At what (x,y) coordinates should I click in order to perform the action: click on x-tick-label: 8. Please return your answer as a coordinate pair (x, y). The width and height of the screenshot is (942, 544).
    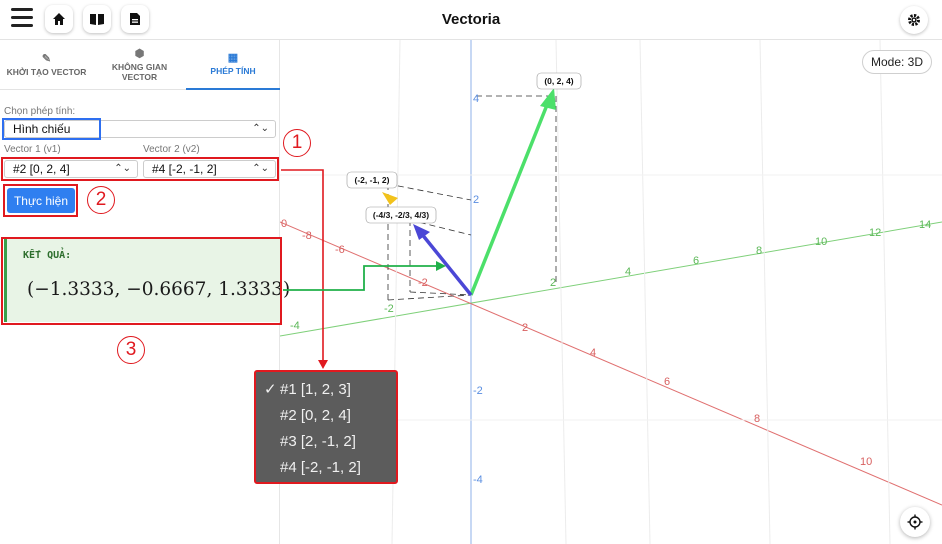
    Looking at the image, I should click on (757, 419).